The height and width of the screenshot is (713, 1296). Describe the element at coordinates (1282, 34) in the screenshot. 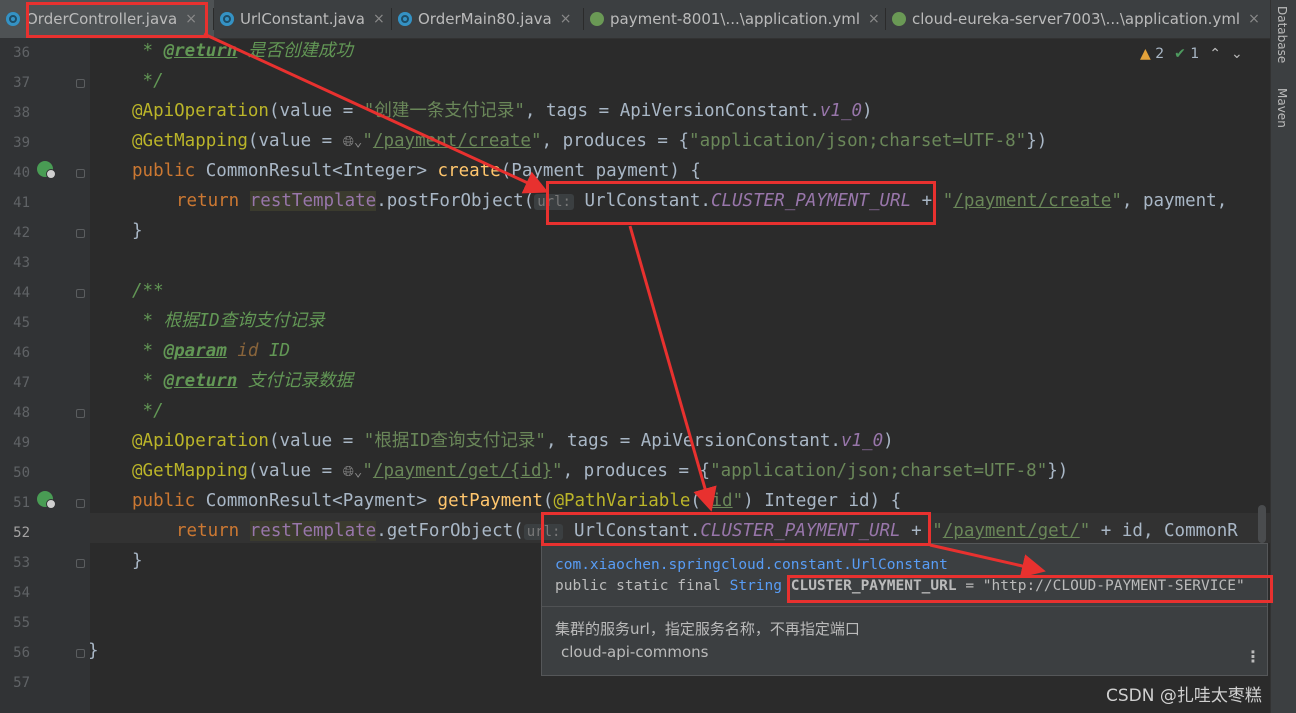

I see `database-panel-button: Database` at that location.